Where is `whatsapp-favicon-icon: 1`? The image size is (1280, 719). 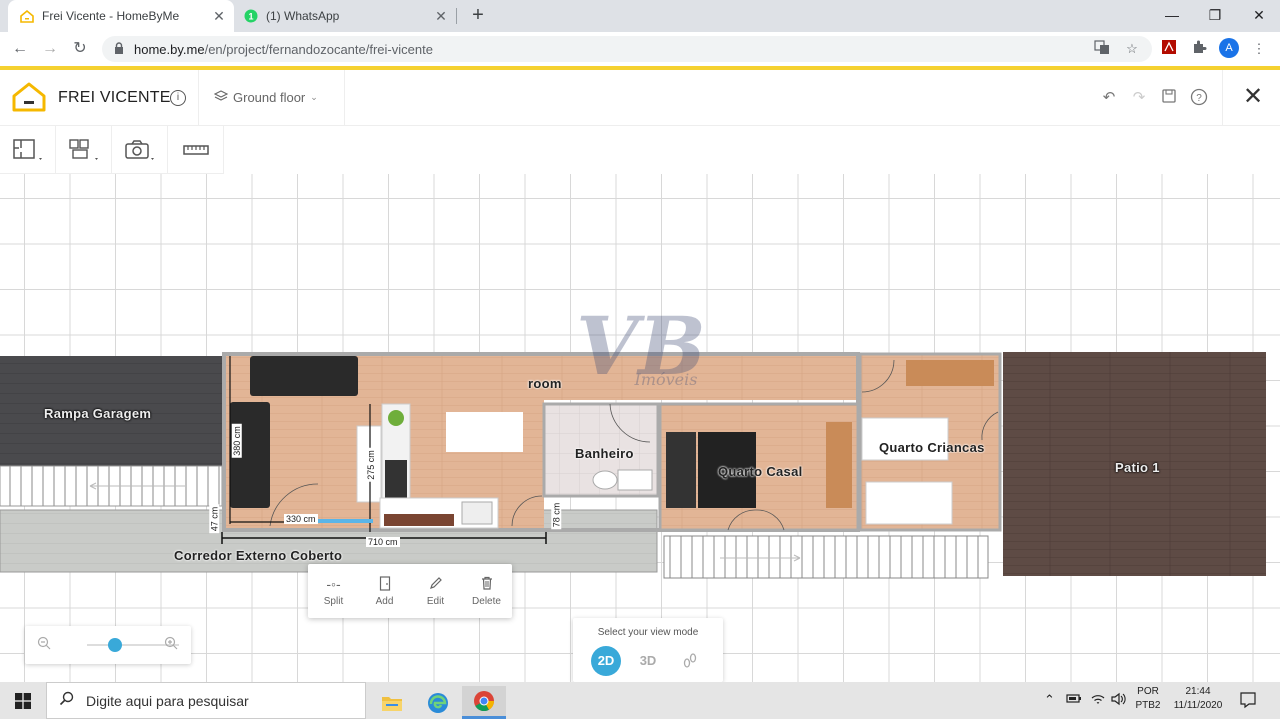 whatsapp-favicon-icon: 1 is located at coordinates (251, 16).